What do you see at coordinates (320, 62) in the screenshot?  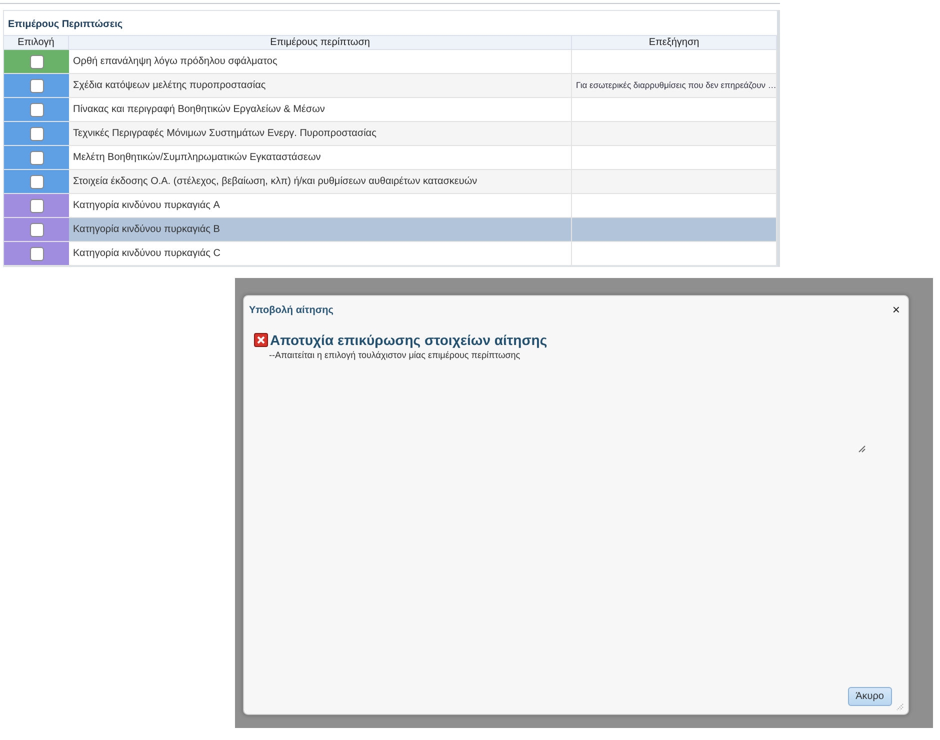 I see `table-cell: Ορθή επανάληψη λόγω πρόδηλου σφάλματος` at bounding box center [320, 62].